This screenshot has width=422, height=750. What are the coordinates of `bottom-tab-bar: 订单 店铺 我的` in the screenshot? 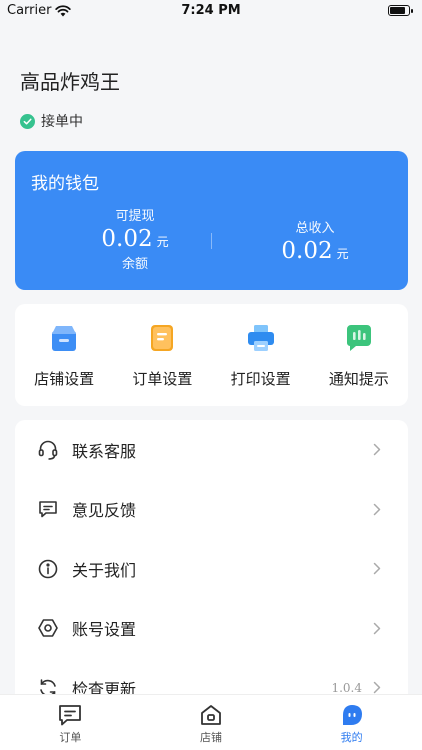 It's located at (211, 722).